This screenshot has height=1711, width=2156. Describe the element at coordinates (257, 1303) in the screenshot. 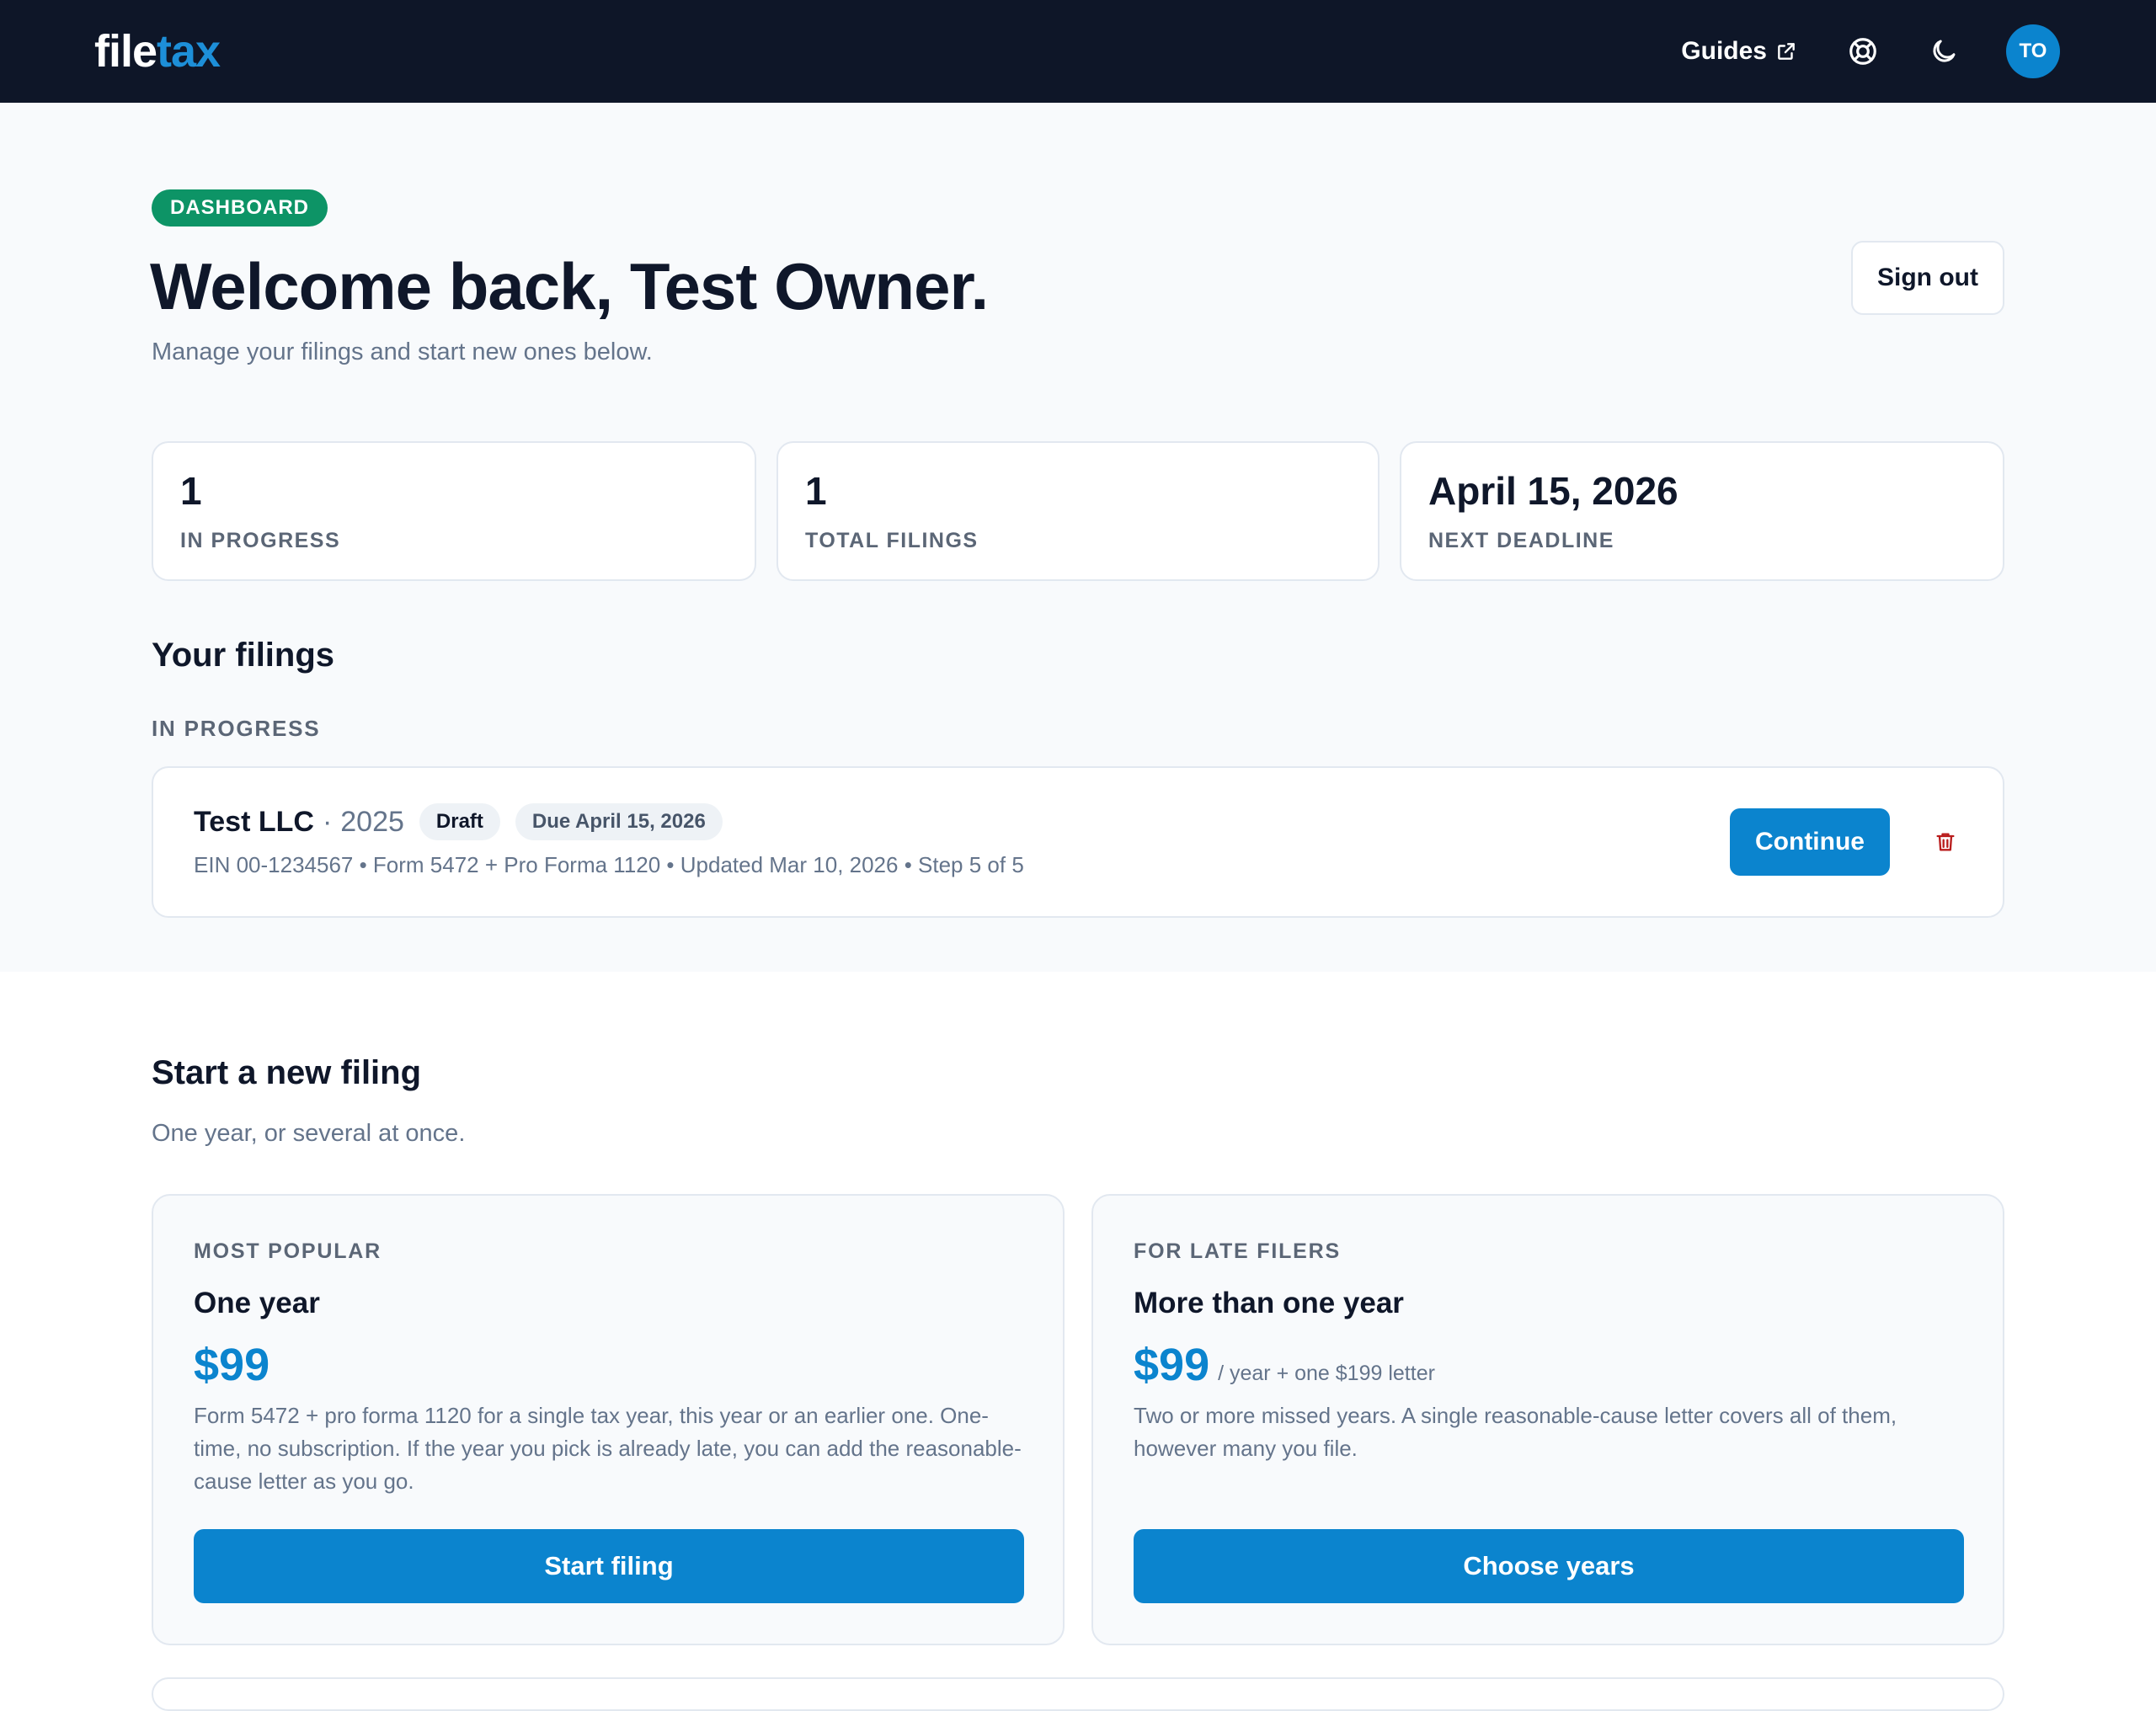

I see `plan-name: One year` at that location.